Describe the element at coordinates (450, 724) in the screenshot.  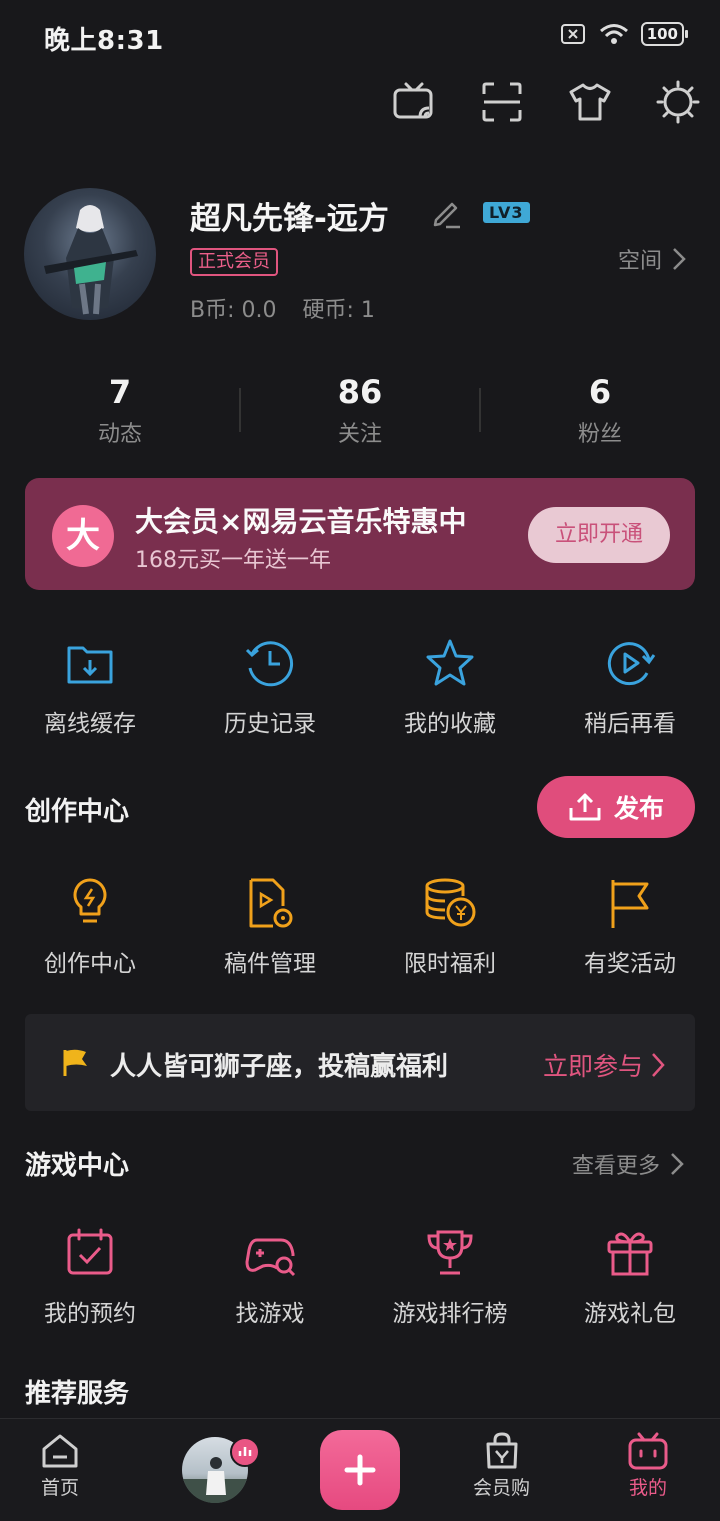
I see `grid-label: 我的收藏` at that location.